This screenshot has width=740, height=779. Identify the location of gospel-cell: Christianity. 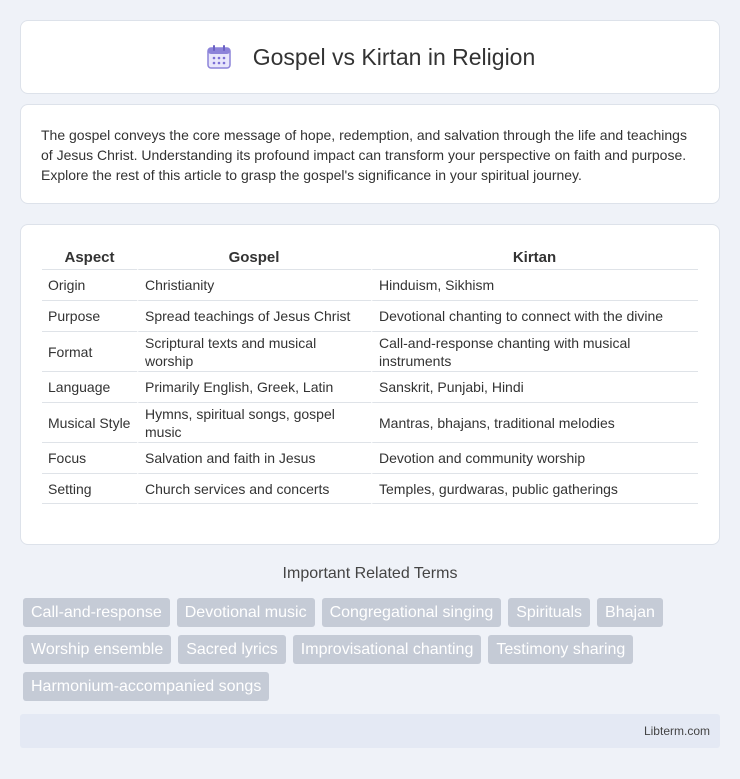
(254, 284).